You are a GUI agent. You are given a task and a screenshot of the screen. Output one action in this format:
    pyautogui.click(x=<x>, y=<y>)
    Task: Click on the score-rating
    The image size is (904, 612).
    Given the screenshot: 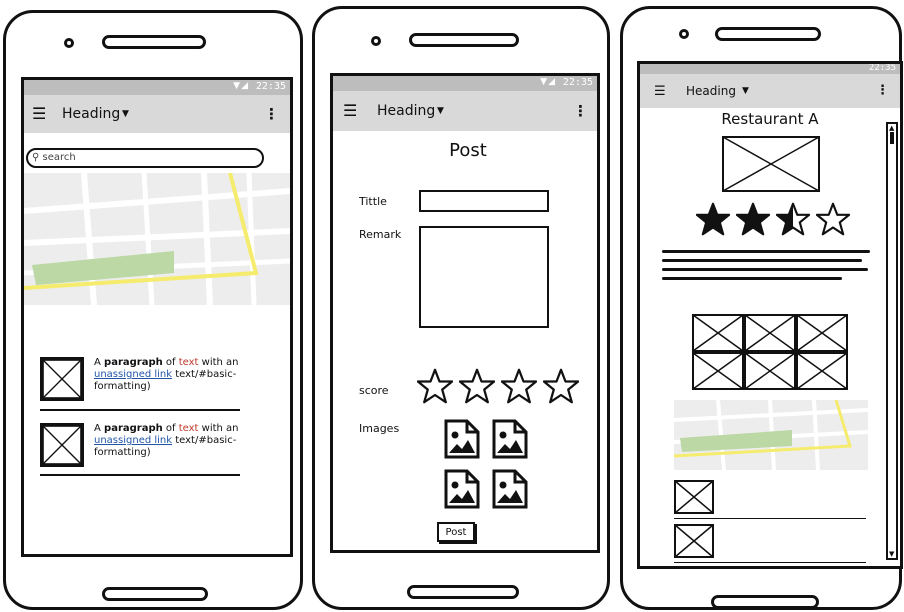 What is the action you would take?
    pyautogui.click(x=502, y=388)
    